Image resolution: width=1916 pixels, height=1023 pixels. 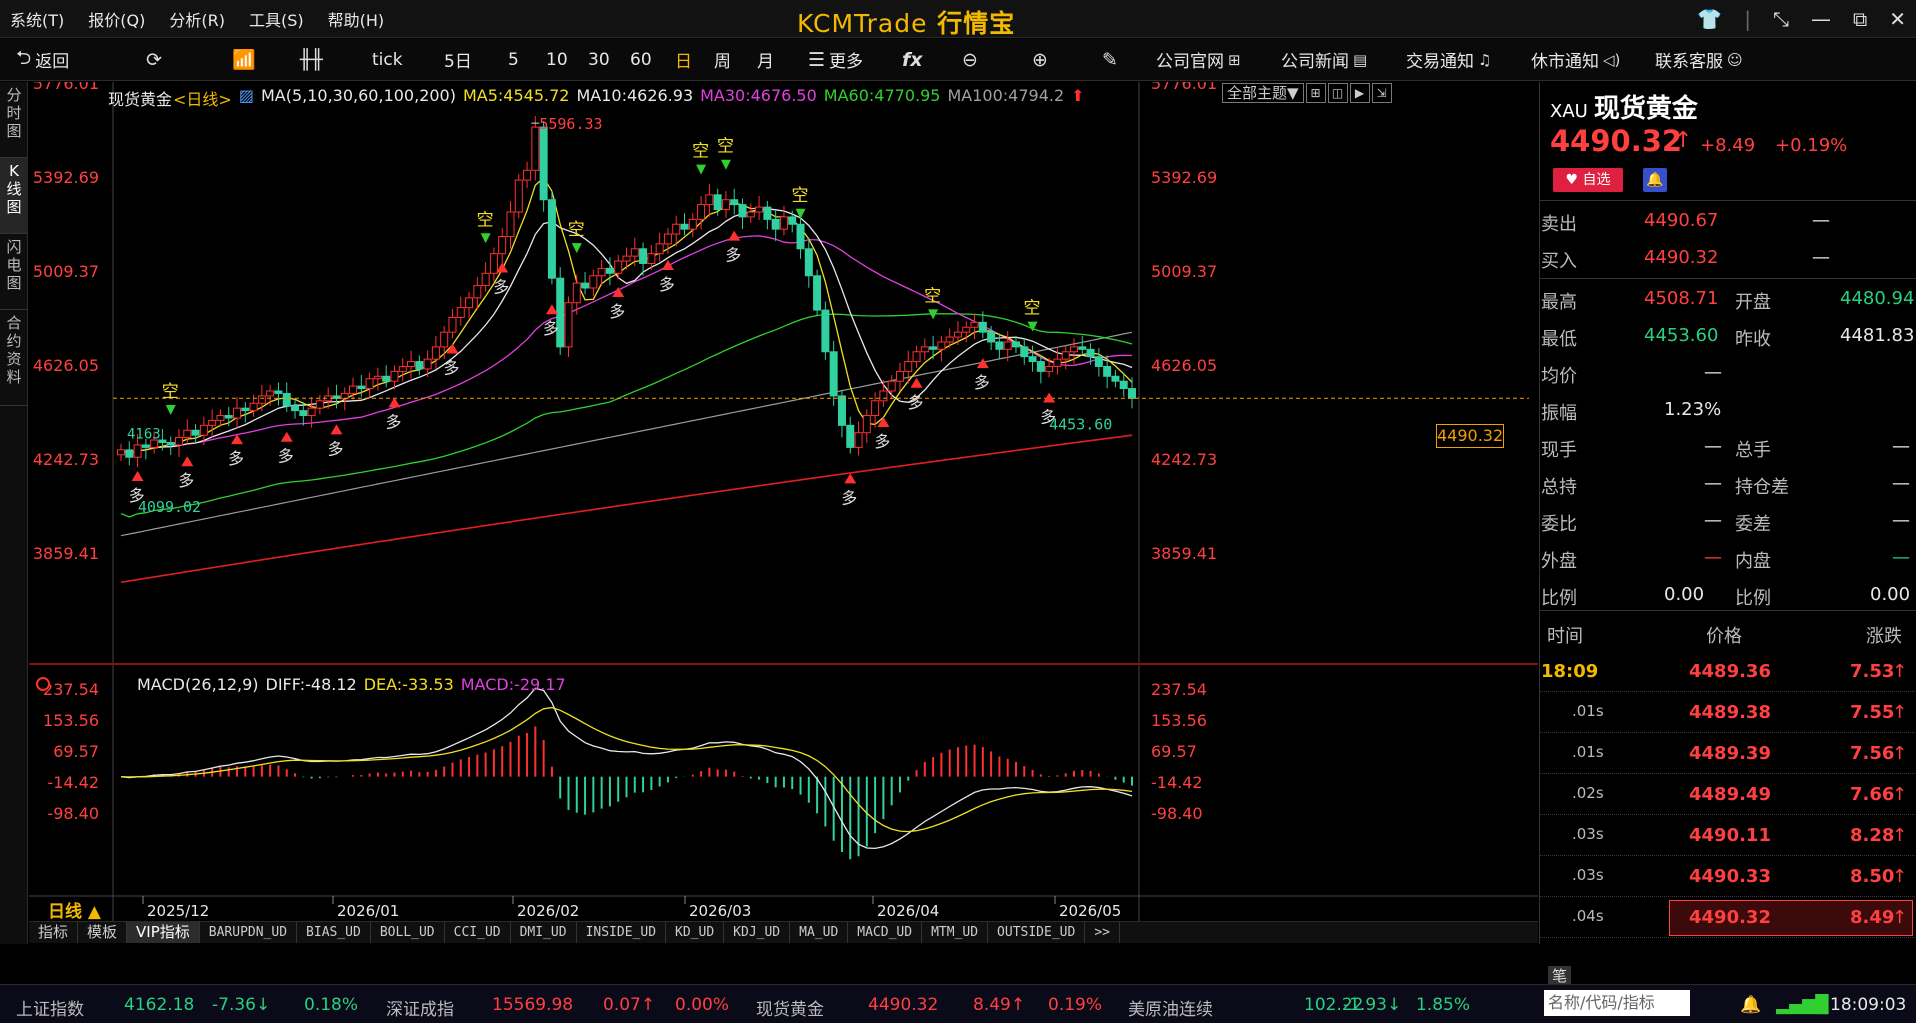 I want to click on tab-mtm: MTM_UD, so click(x=955, y=932).